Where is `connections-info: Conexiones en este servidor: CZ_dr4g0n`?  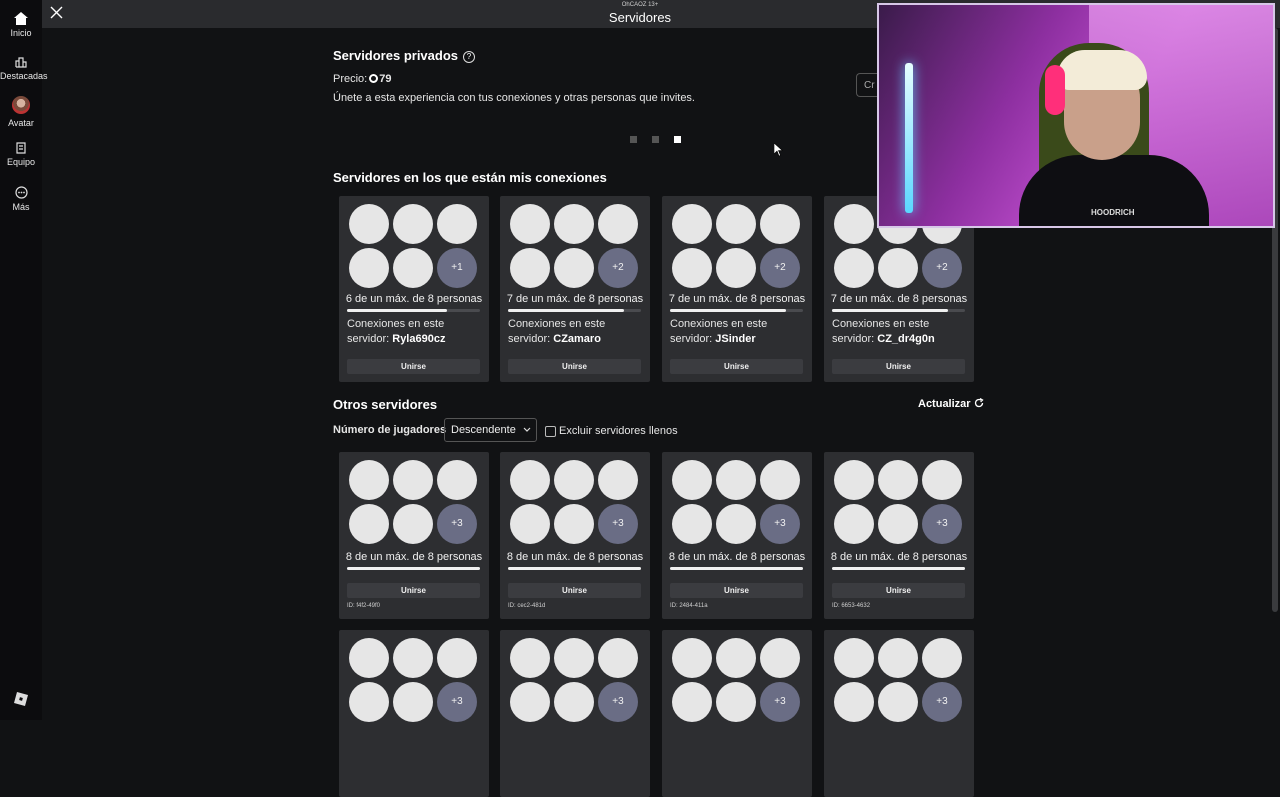 connections-info: Conexiones en este servidor: CZ_dr4g0n is located at coordinates (901, 332).